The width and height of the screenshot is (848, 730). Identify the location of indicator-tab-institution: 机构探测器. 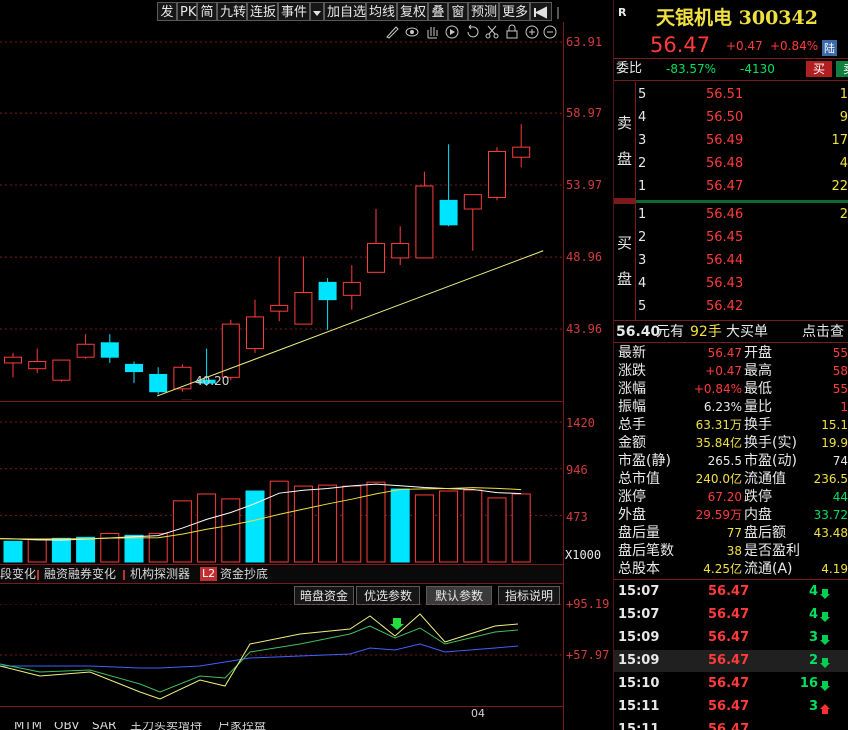
(160, 574).